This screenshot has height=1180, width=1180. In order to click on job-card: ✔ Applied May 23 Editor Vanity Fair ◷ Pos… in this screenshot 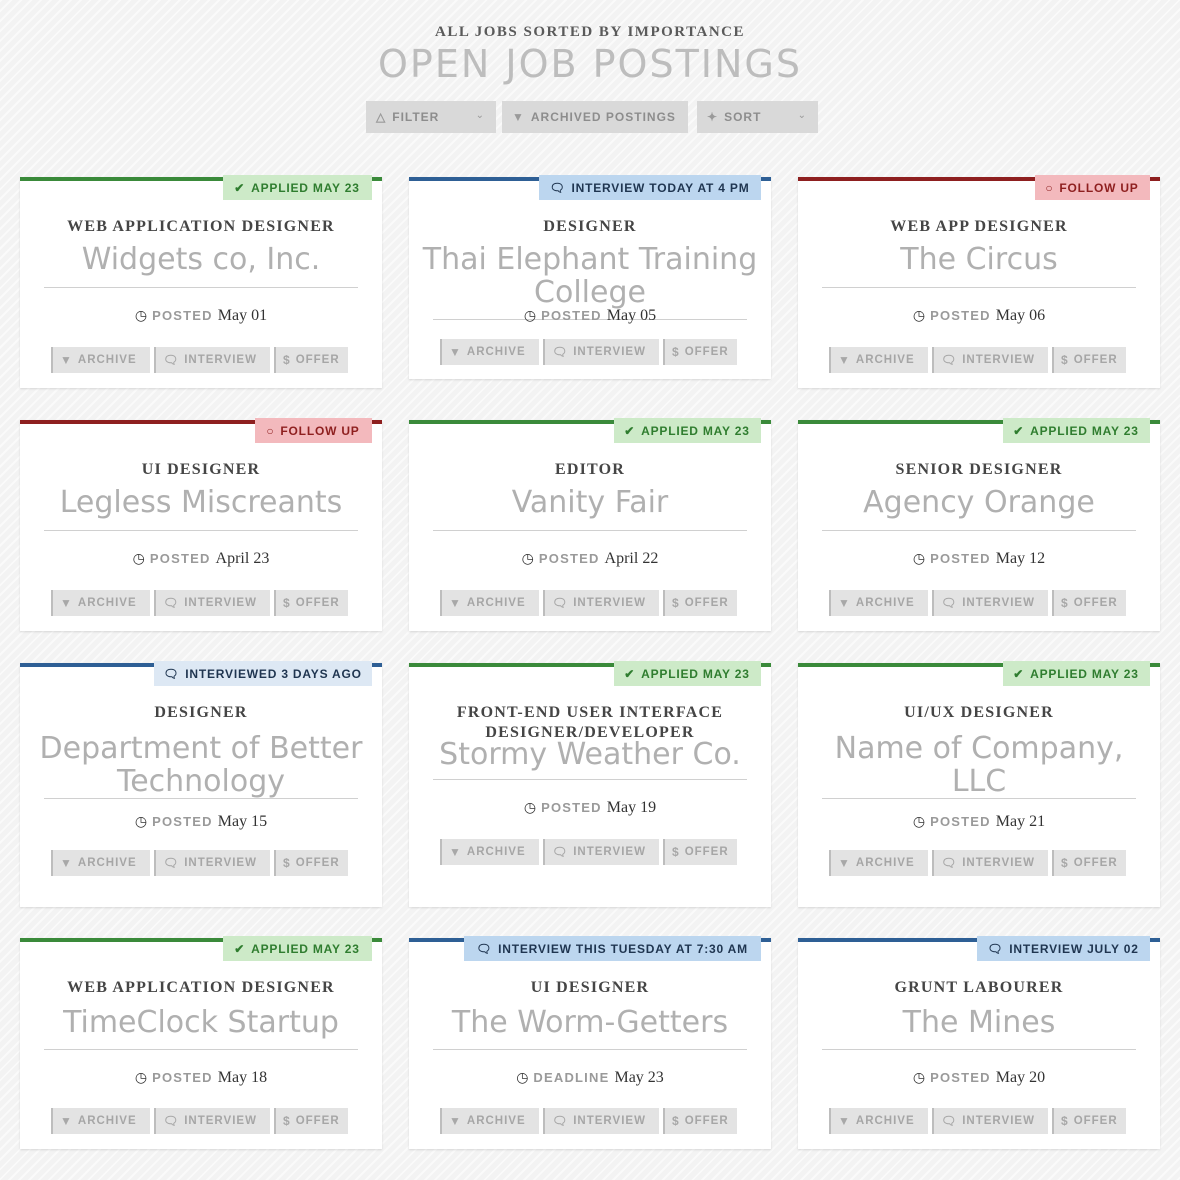, I will do `click(590, 524)`.